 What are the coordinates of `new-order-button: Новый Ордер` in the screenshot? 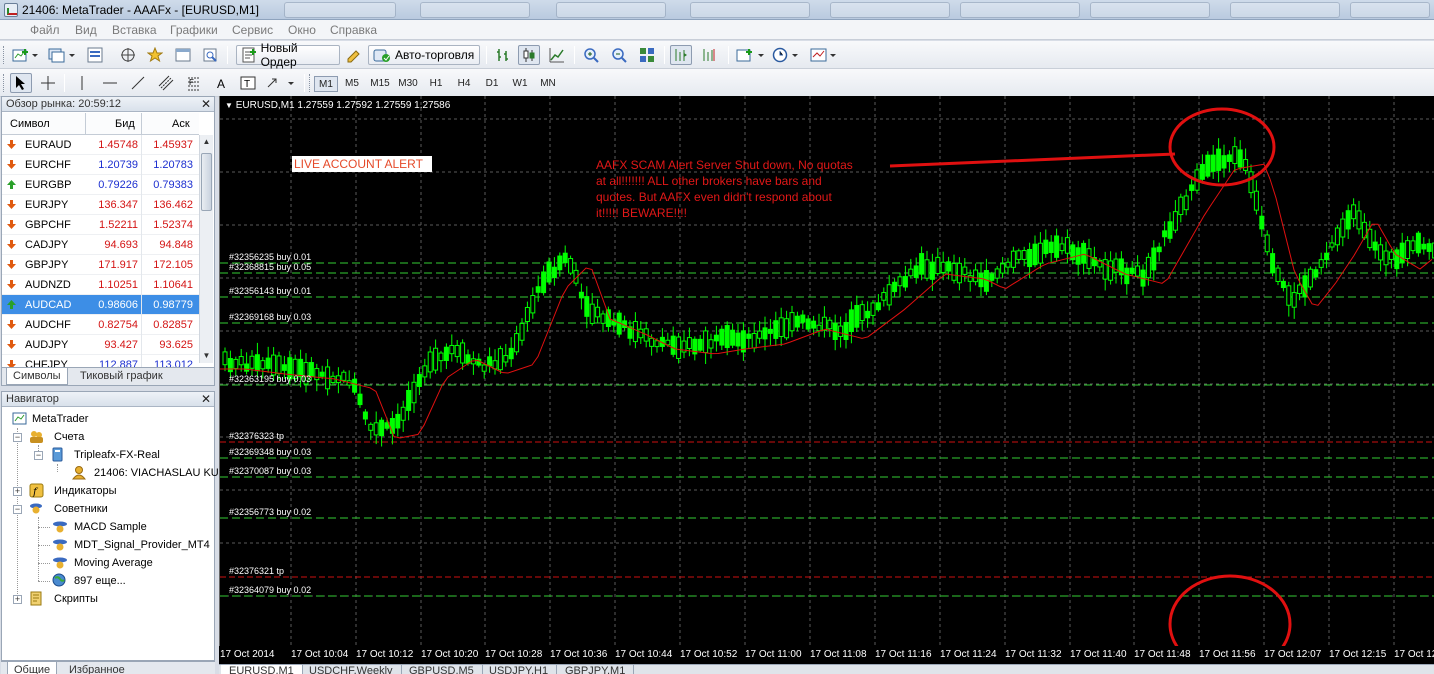 It's located at (288, 55).